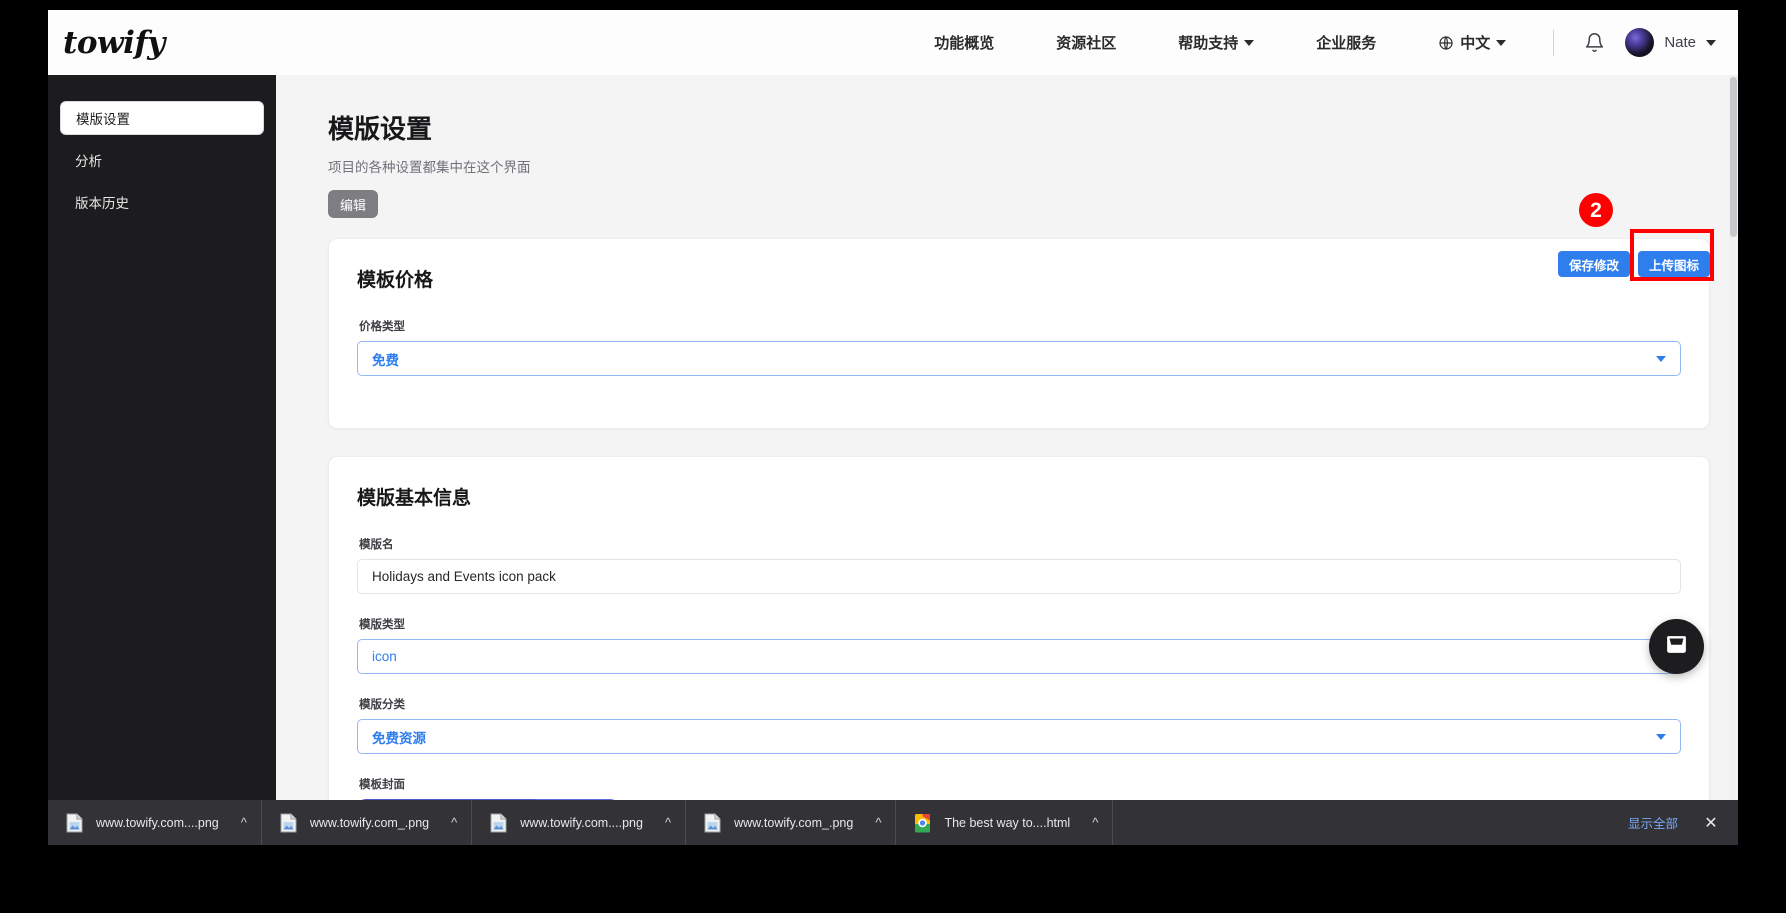 The height and width of the screenshot is (913, 1786). Describe the element at coordinates (162, 160) in the screenshot. I see `sidebar-item-analytics: 分析` at that location.